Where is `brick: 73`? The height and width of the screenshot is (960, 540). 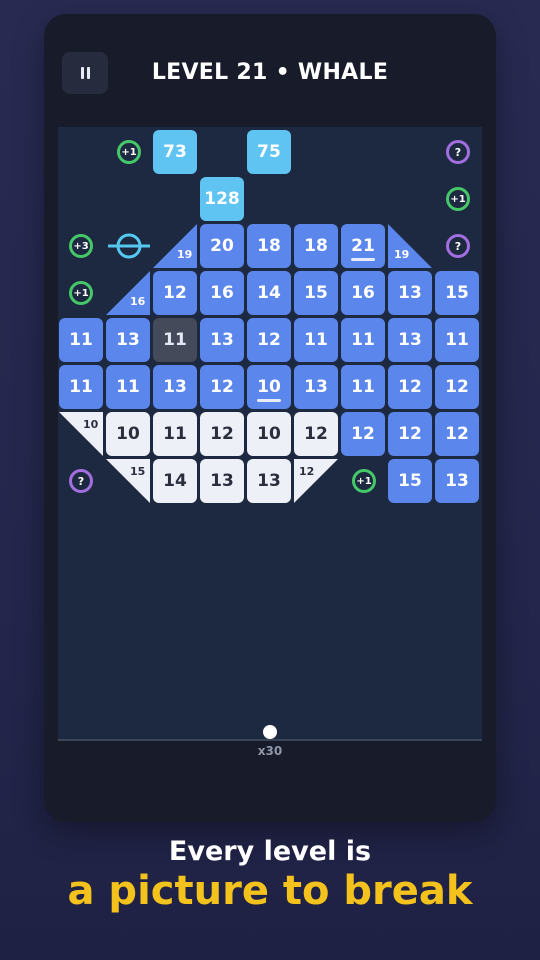 brick: 73 is located at coordinates (175, 152).